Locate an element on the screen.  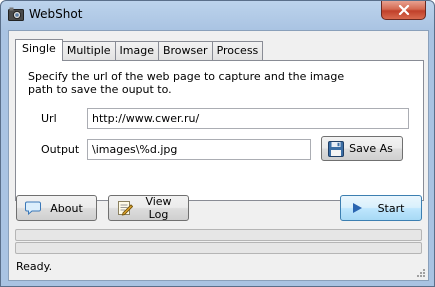
output-path-input is located at coordinates (199, 149).